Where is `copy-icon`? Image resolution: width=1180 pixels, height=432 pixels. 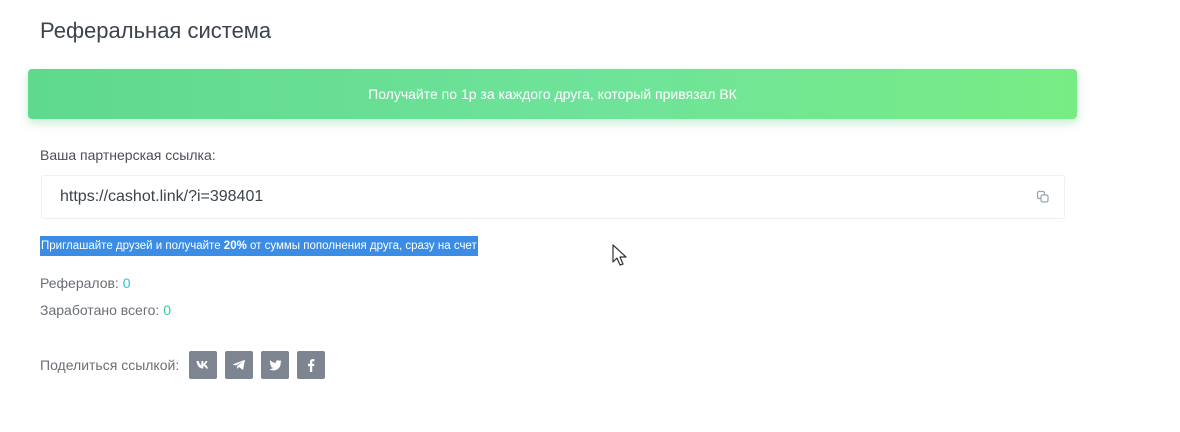
copy-icon is located at coordinates (1042, 196).